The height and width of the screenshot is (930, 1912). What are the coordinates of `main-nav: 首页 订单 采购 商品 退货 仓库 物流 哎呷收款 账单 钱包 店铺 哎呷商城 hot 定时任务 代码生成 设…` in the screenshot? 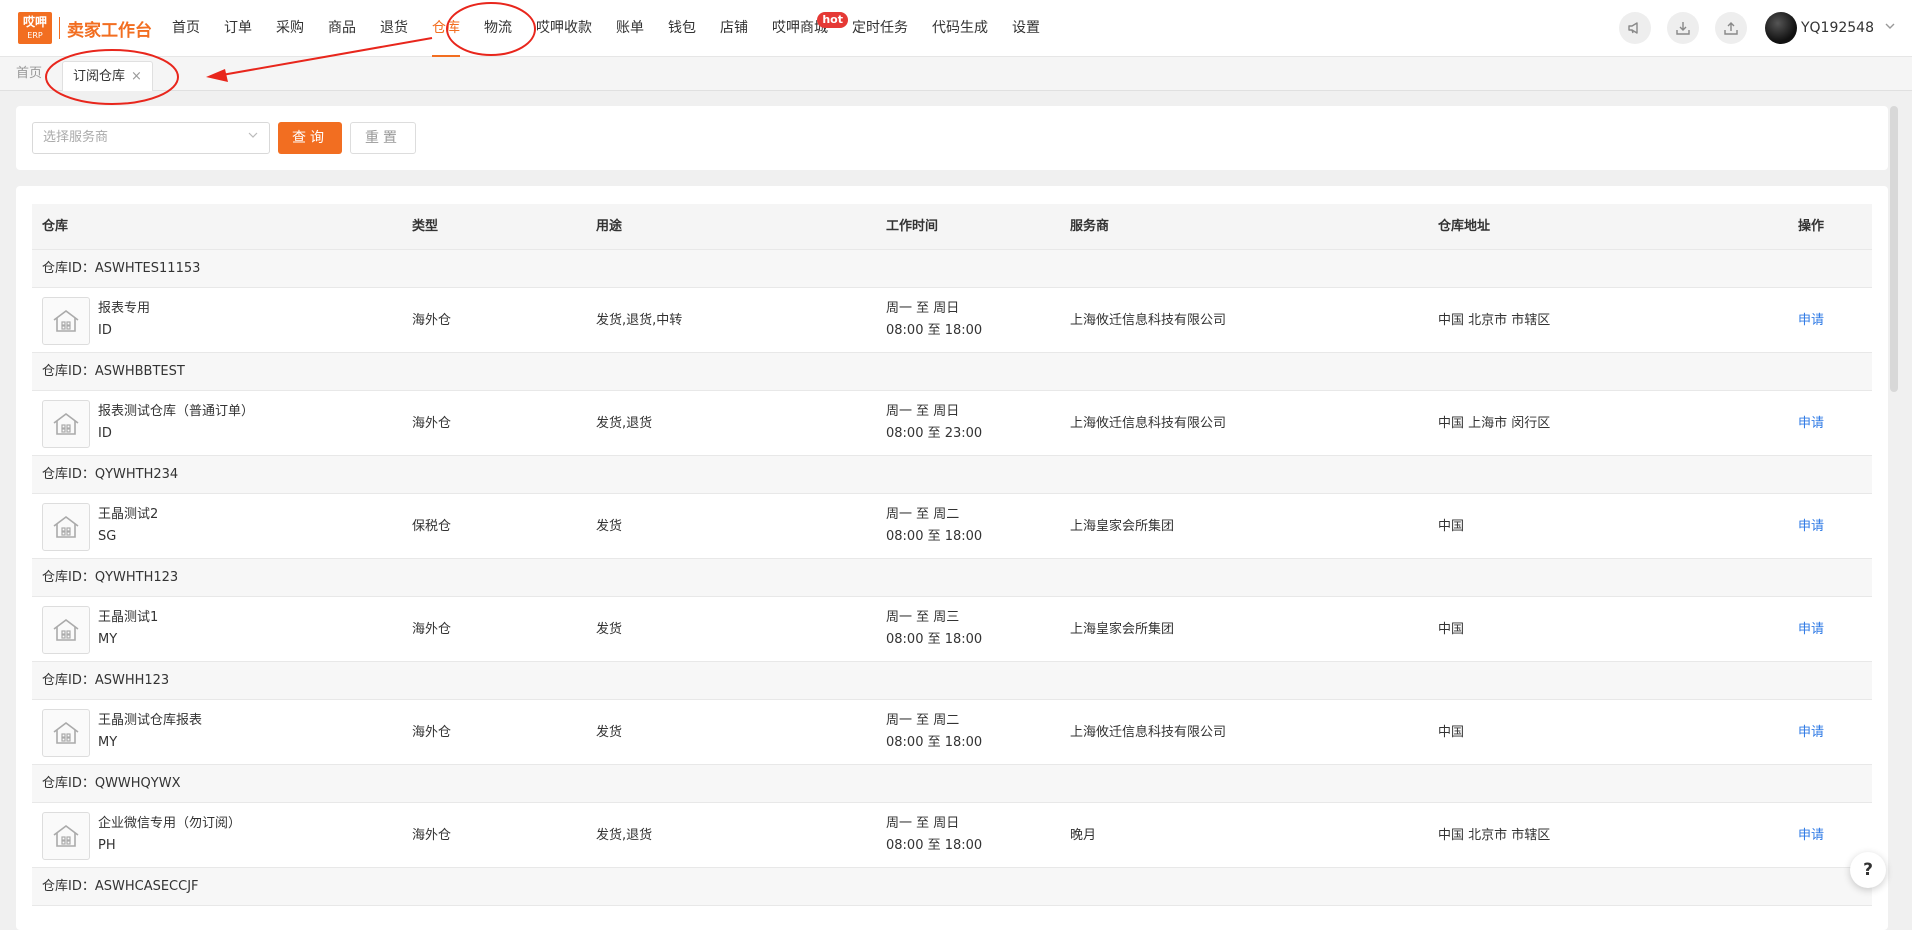 It's located at (606, 28).